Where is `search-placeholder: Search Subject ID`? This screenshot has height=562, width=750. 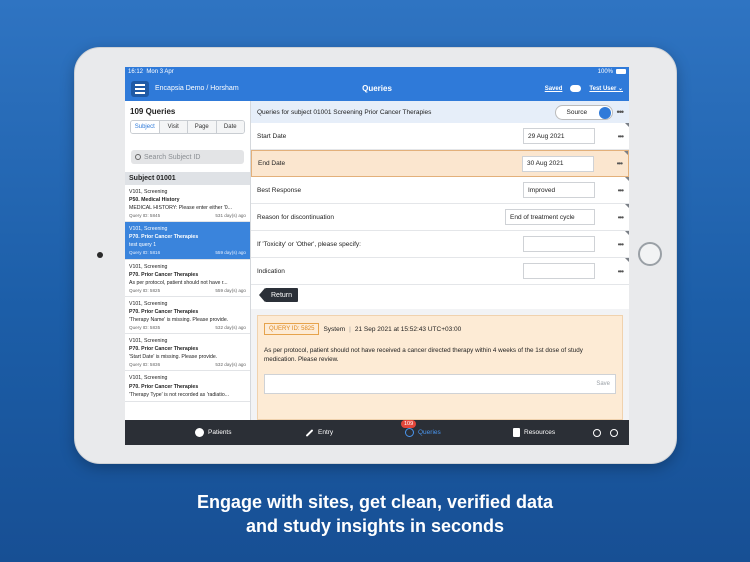
search-placeholder: Search Subject ID is located at coordinates (172, 157).